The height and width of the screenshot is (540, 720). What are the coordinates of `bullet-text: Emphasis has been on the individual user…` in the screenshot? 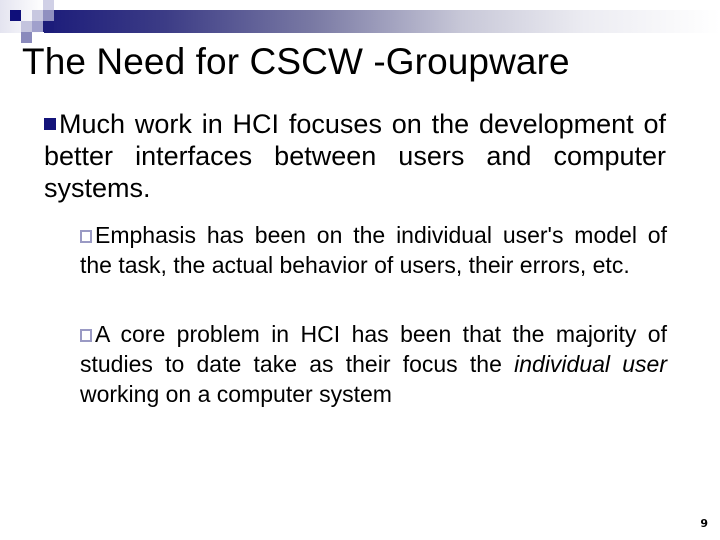 It's located at (373, 250).